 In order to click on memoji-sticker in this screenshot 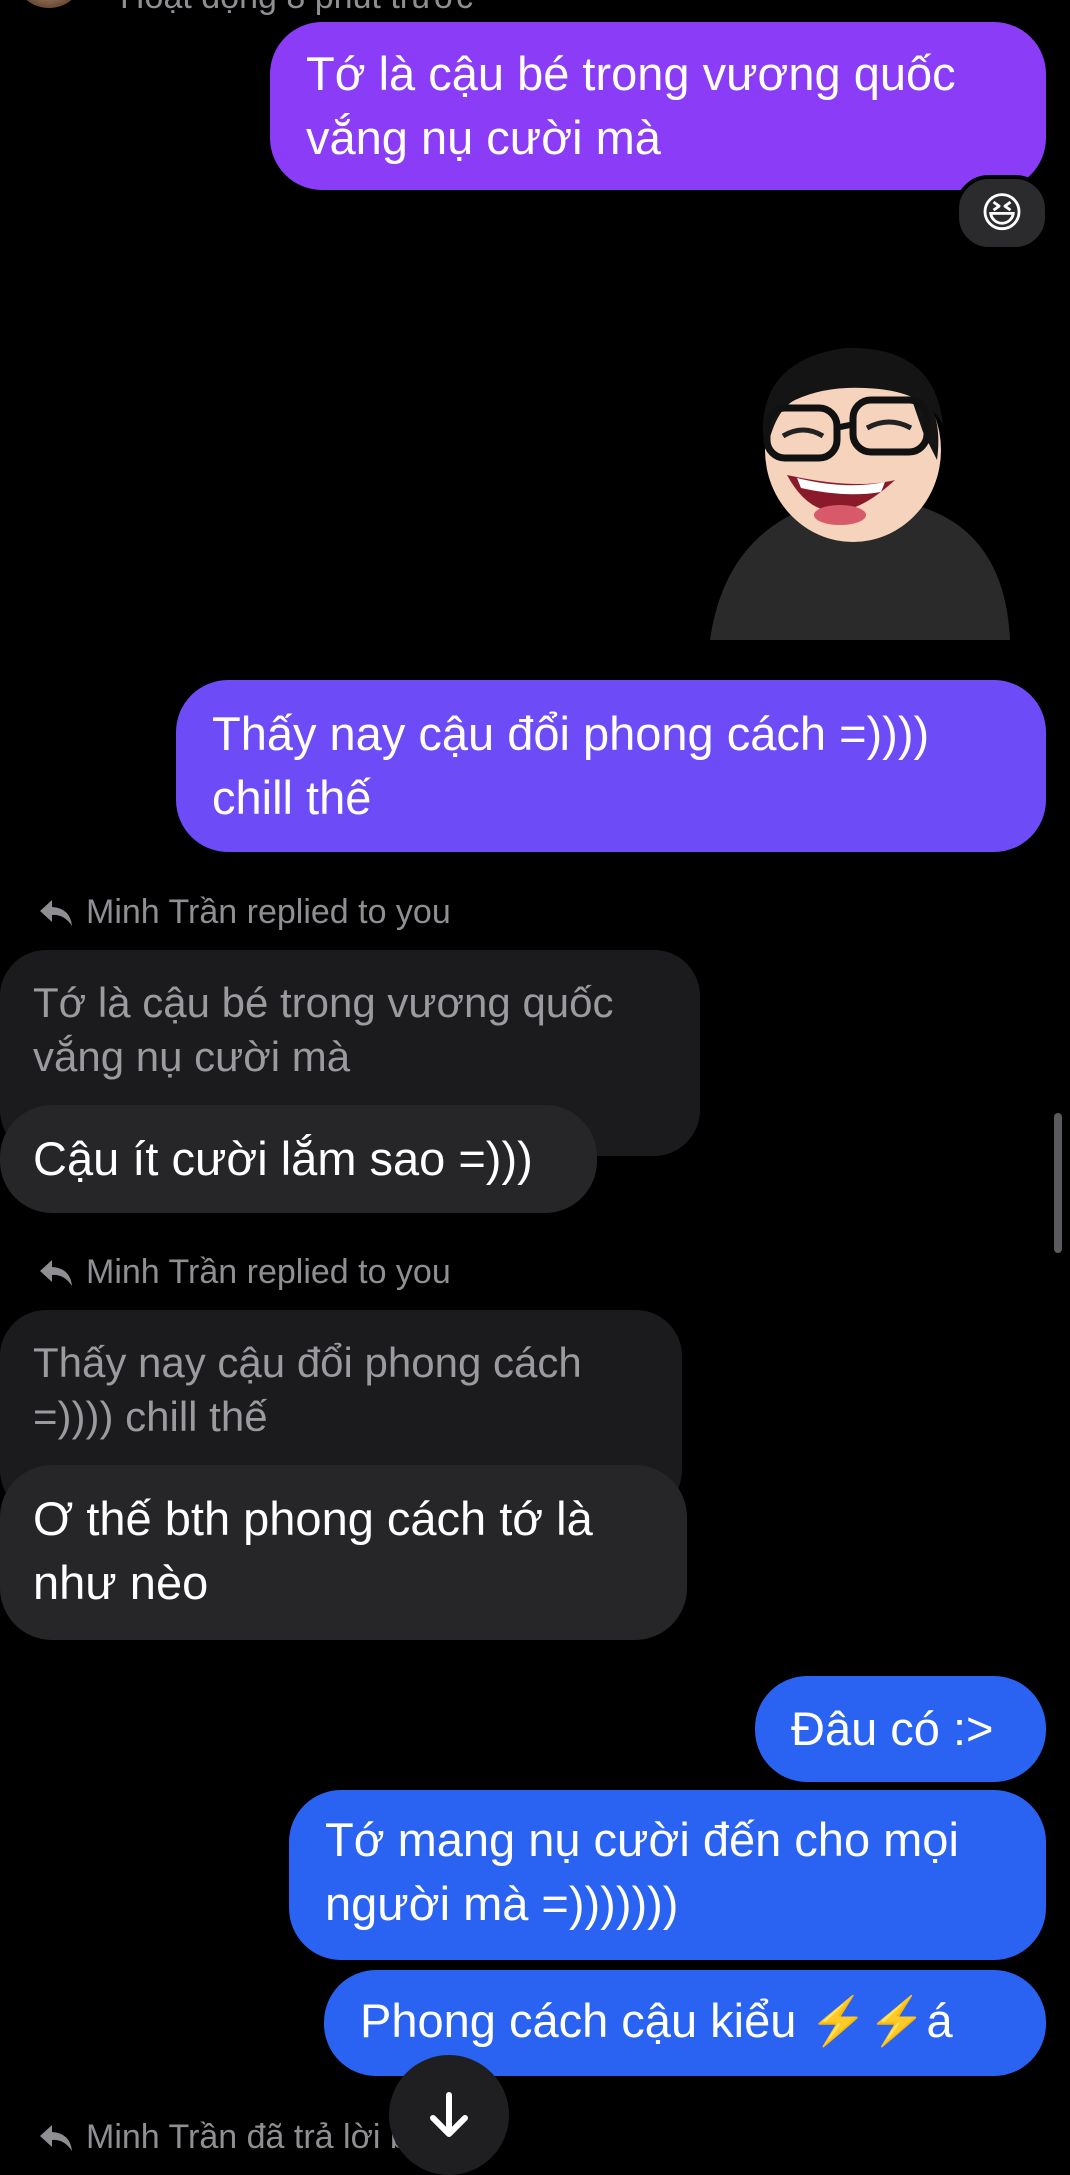, I will do `click(860, 490)`.